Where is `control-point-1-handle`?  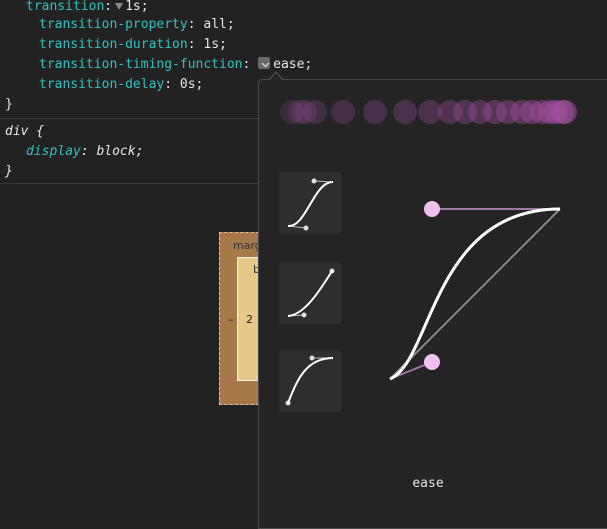 control-point-1-handle is located at coordinates (432, 362).